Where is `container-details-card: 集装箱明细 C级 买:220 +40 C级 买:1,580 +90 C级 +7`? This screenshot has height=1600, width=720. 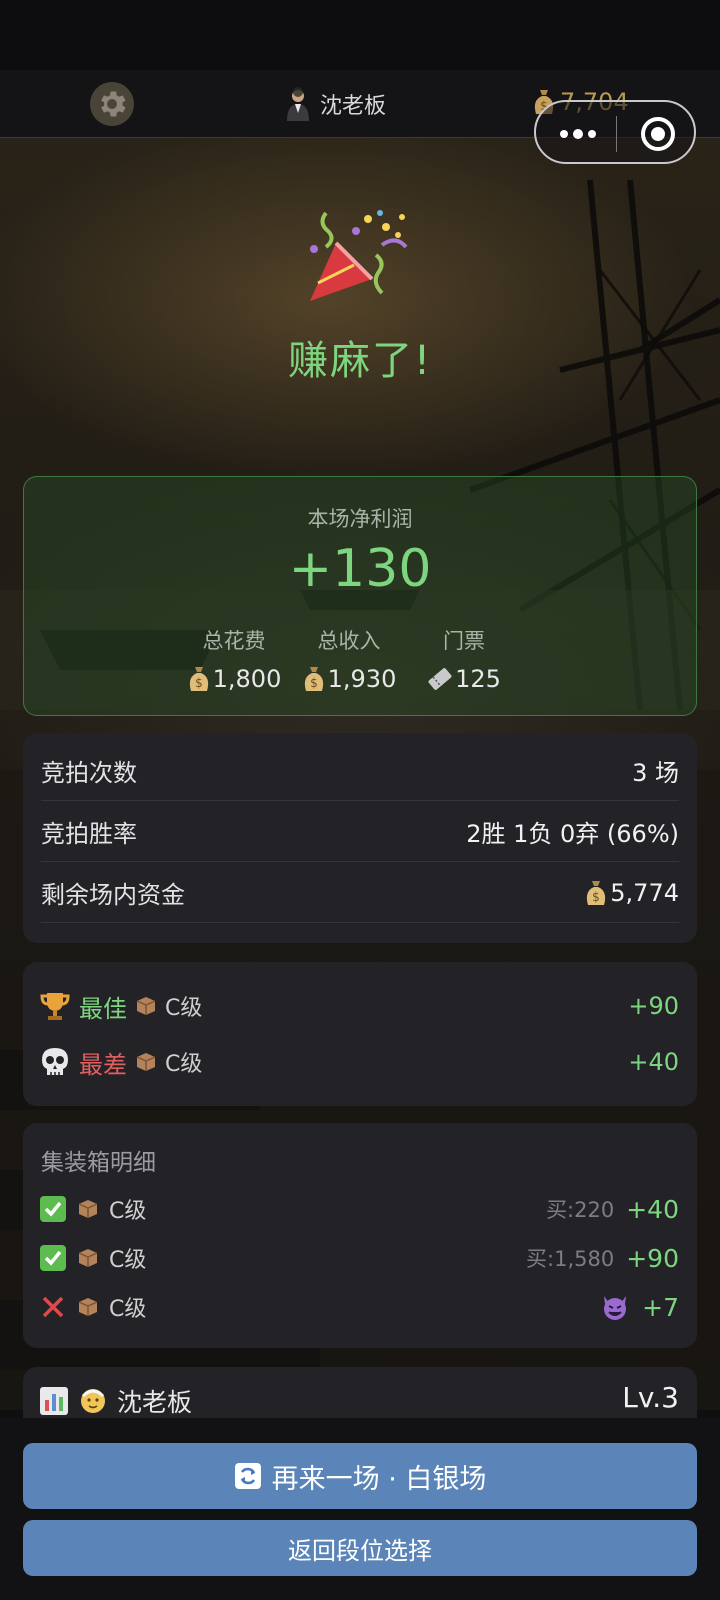 container-details-card: 集装箱明细 C级 买:220 +40 C级 买:1,580 +90 C级 +7 is located at coordinates (360, 1235).